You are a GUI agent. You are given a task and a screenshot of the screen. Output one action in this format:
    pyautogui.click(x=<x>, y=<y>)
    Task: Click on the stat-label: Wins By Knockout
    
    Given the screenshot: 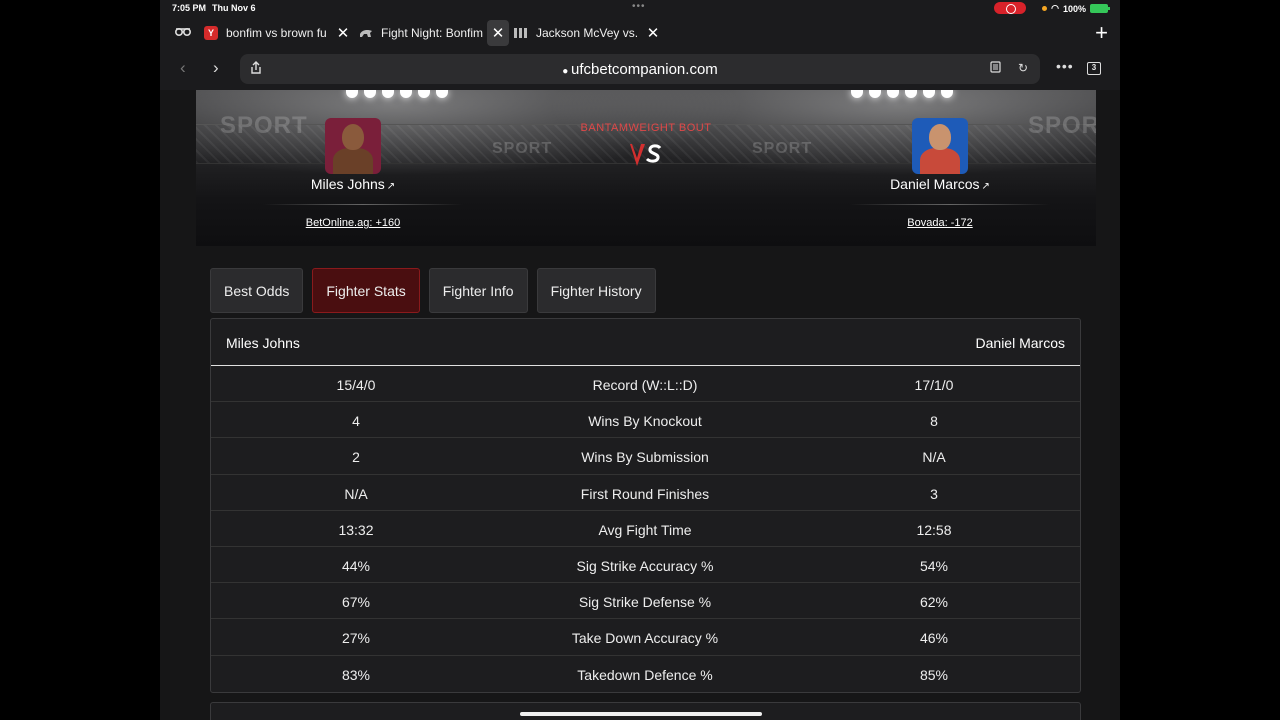 What is the action you would take?
    pyautogui.click(x=645, y=421)
    